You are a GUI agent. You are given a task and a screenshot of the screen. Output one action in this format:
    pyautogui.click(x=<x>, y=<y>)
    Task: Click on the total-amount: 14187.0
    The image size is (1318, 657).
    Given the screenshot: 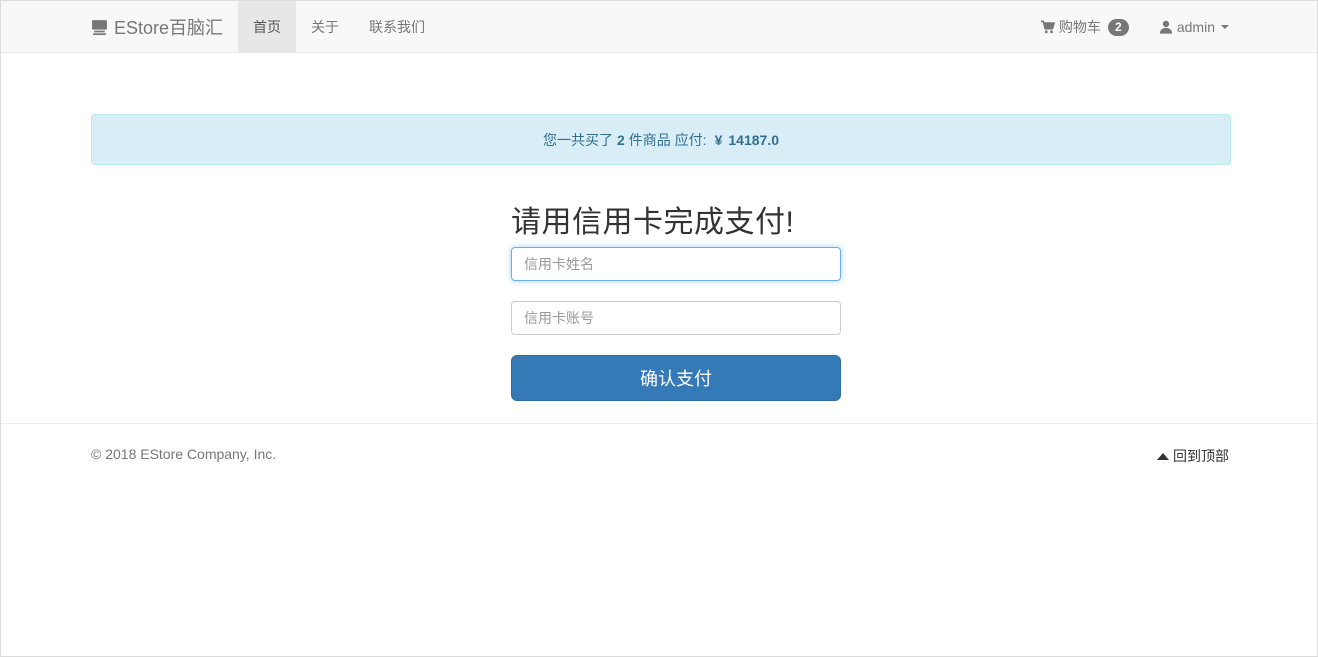 What is the action you would take?
    pyautogui.click(x=753, y=139)
    